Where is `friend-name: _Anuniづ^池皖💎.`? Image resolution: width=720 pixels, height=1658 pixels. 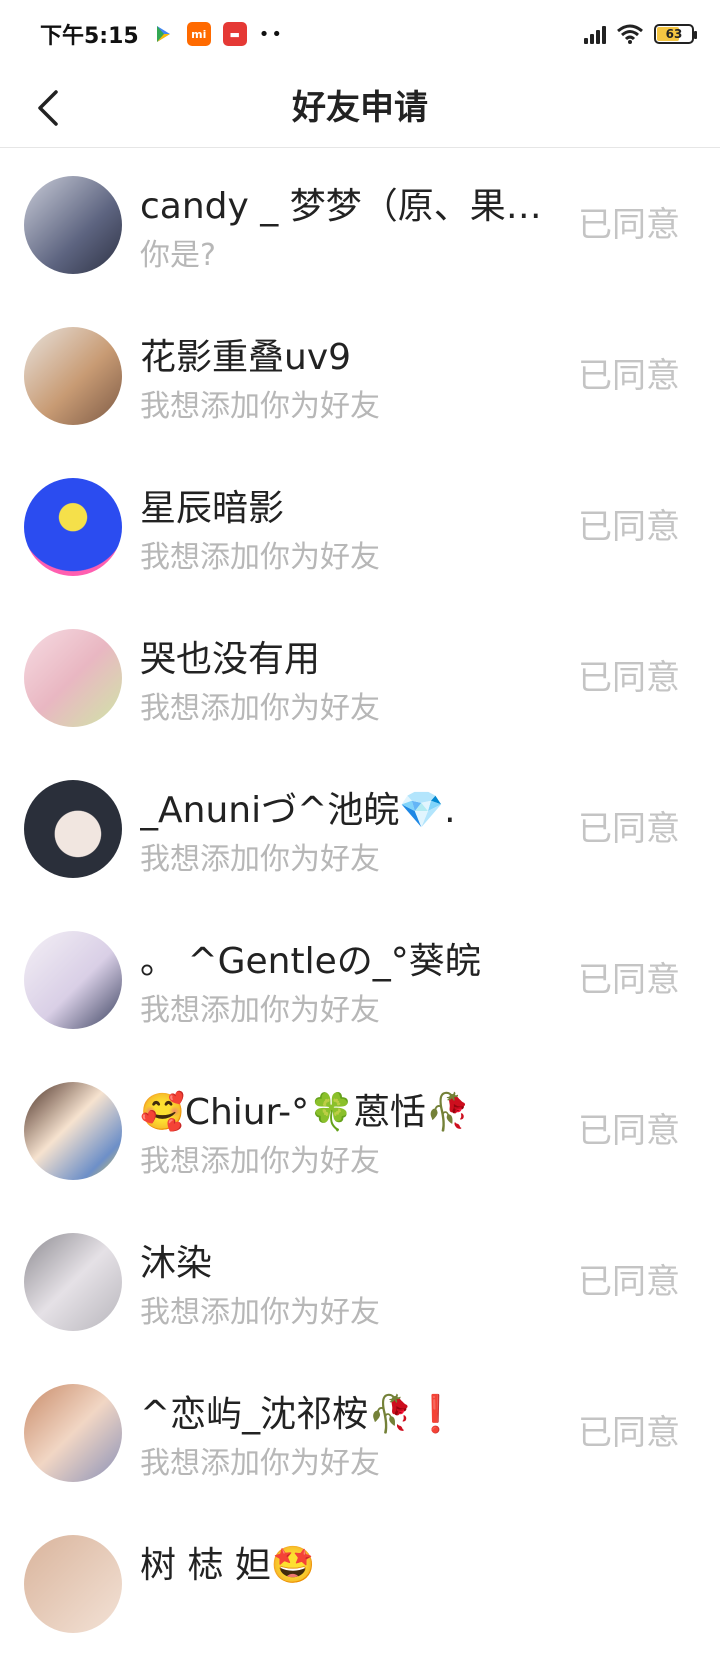
friend-name: _Anuniづ^池皖💎. is located at coordinates (298, 810).